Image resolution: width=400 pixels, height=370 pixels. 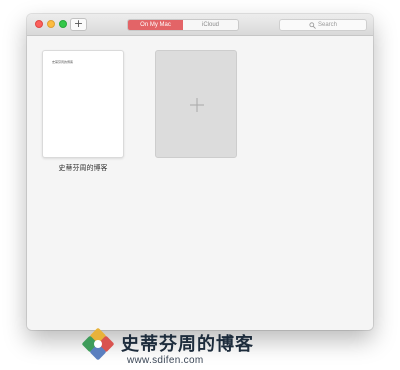 I want to click on add-document-button: +, so click(x=78, y=24).